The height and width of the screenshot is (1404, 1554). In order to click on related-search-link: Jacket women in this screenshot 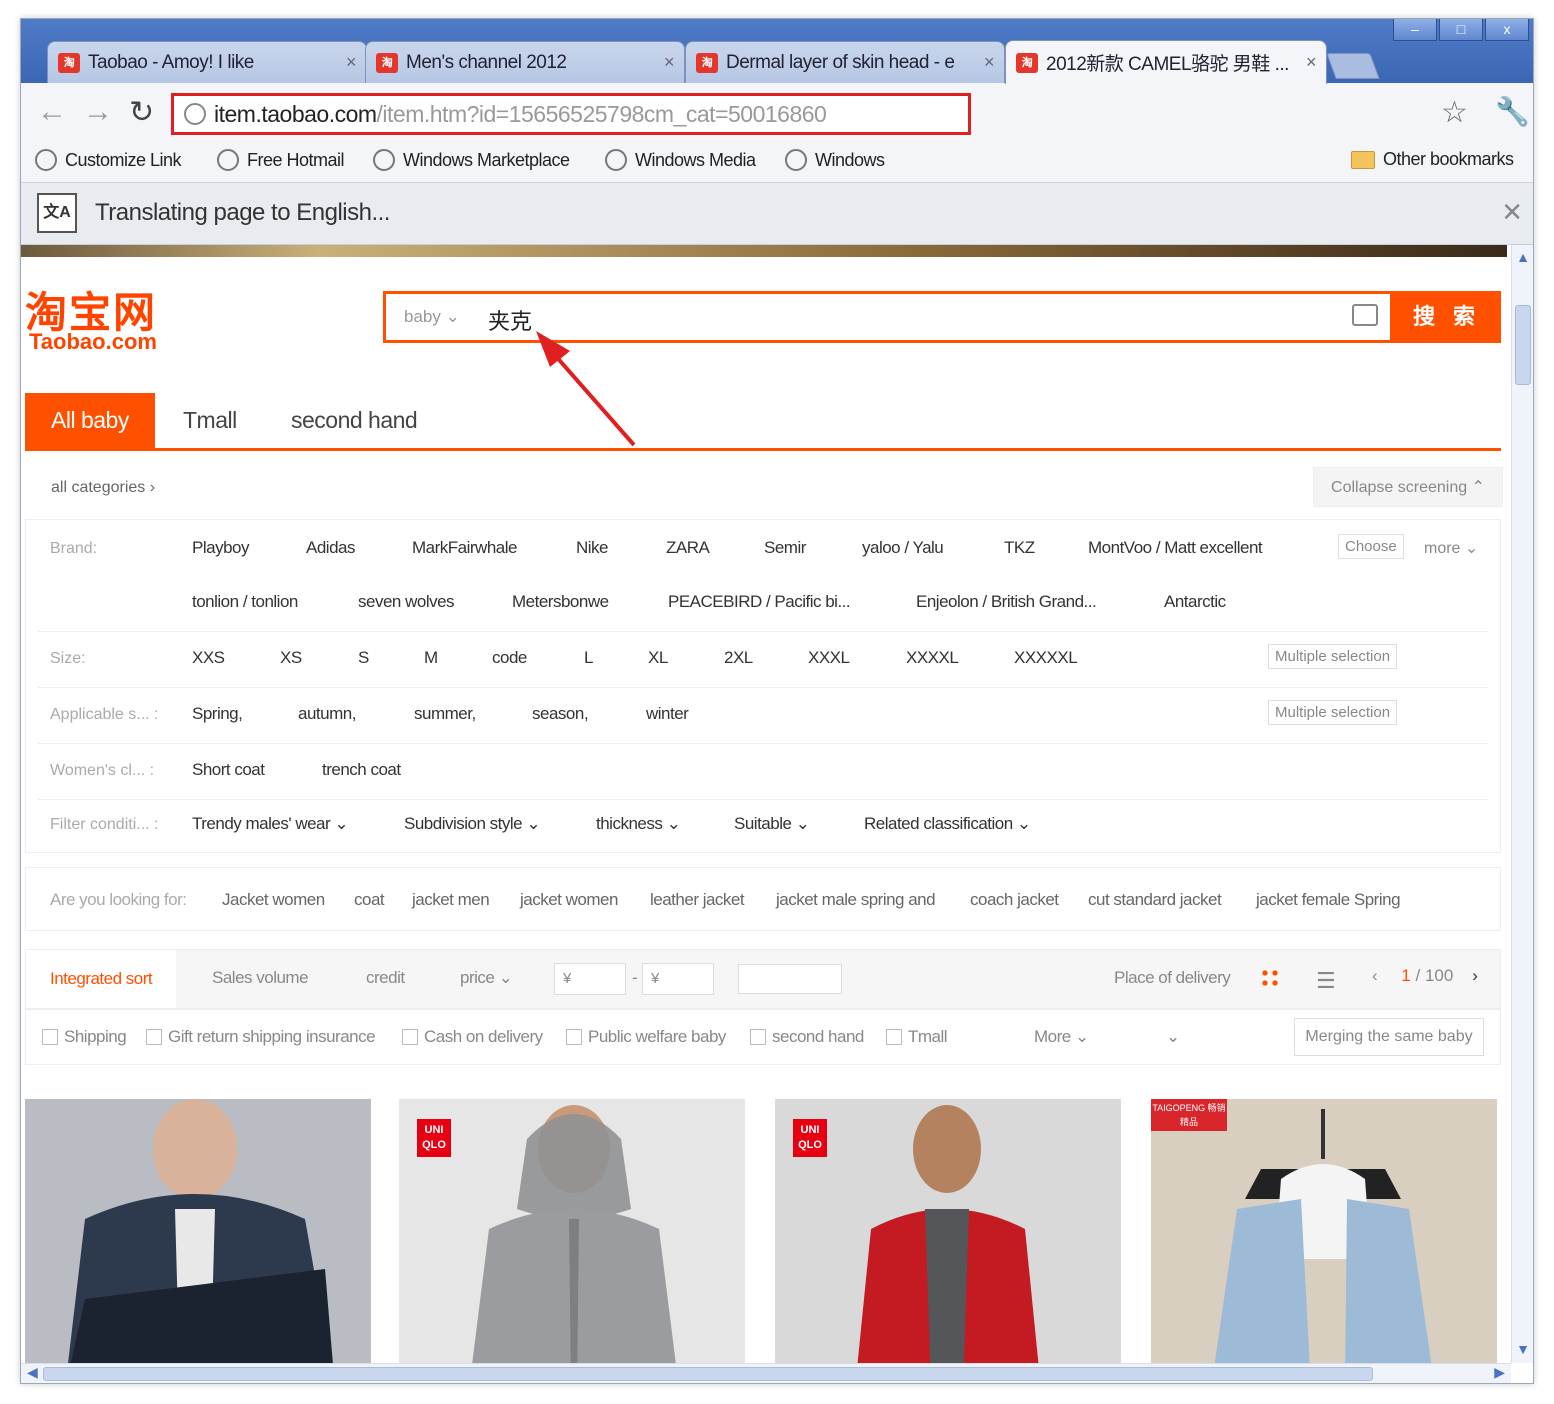, I will do `click(273, 900)`.